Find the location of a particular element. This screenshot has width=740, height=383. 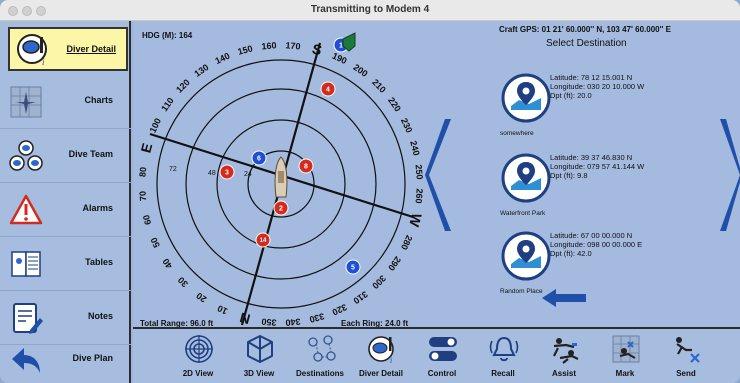

destination-depth: Dpt (ft): 42.0 is located at coordinates (571, 253).